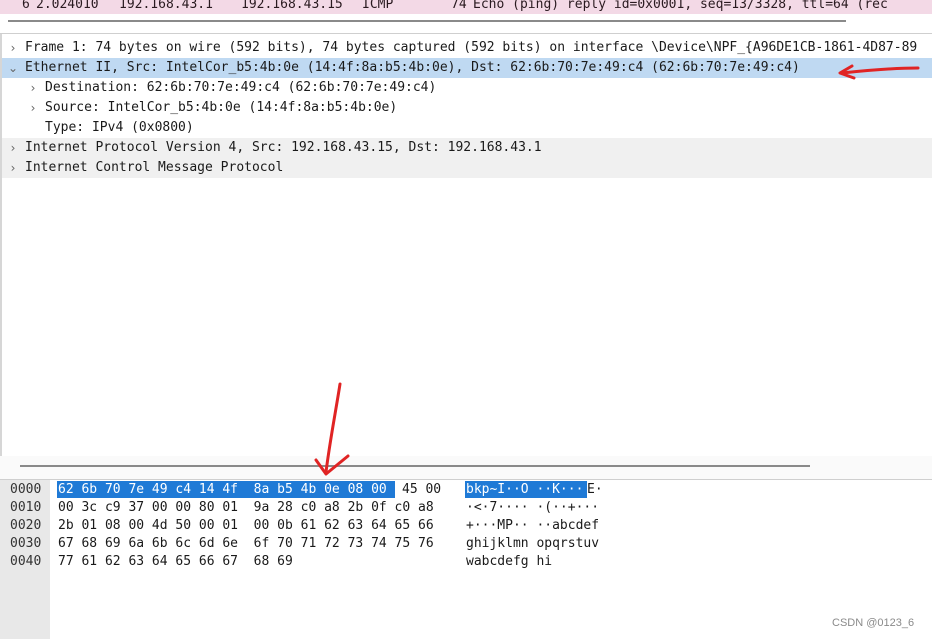 This screenshot has height=639, width=932. Describe the element at coordinates (466, 468) in the screenshot. I see `pane-splitter` at that location.